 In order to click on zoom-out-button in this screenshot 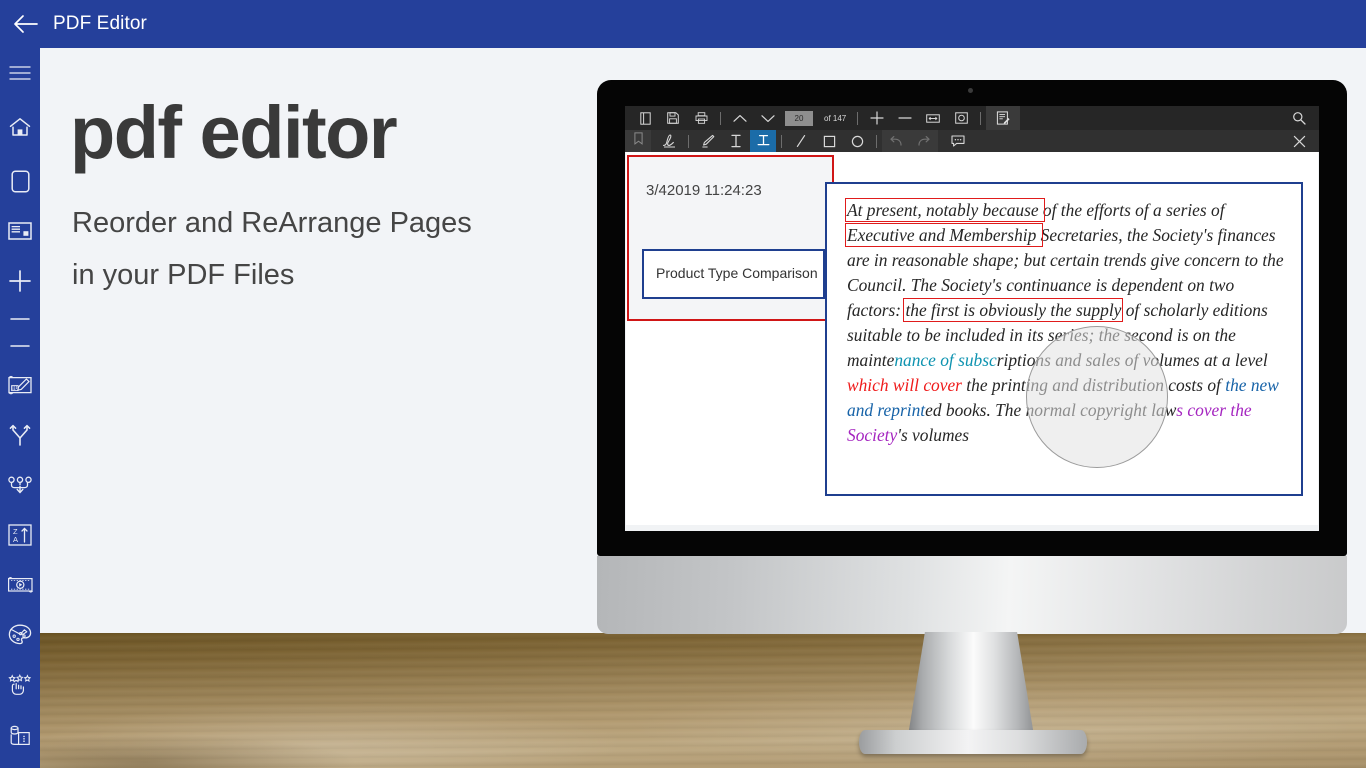, I will do `click(905, 118)`.